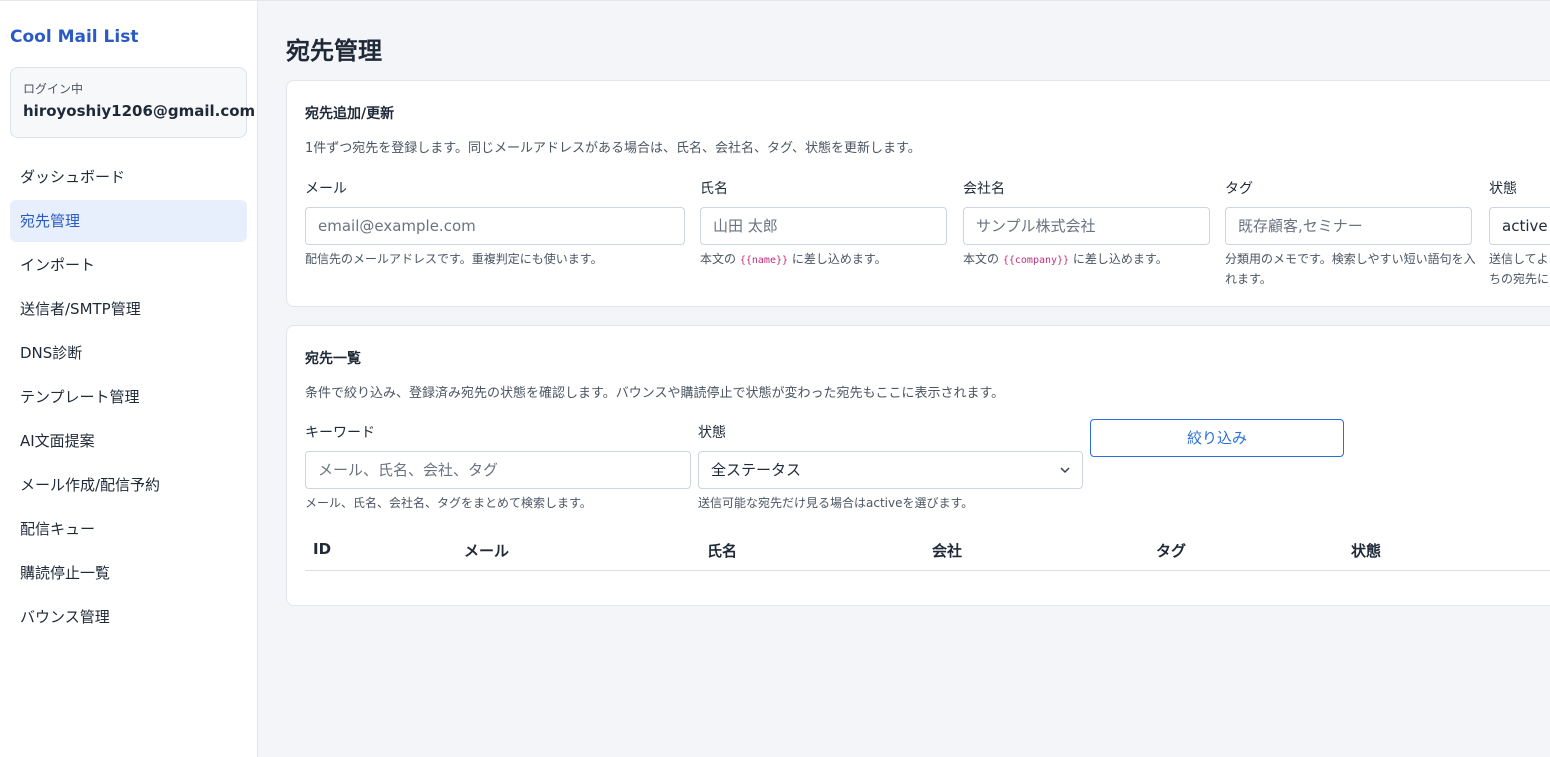  What do you see at coordinates (128, 177) in the screenshot?
I see `nav-item-dashboard: ダッシュボード` at bounding box center [128, 177].